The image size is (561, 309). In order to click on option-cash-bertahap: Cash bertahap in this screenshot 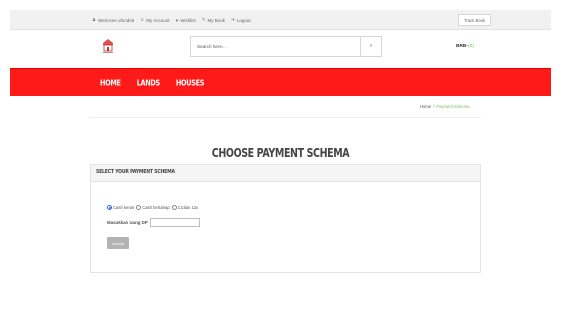, I will do `click(153, 207)`.